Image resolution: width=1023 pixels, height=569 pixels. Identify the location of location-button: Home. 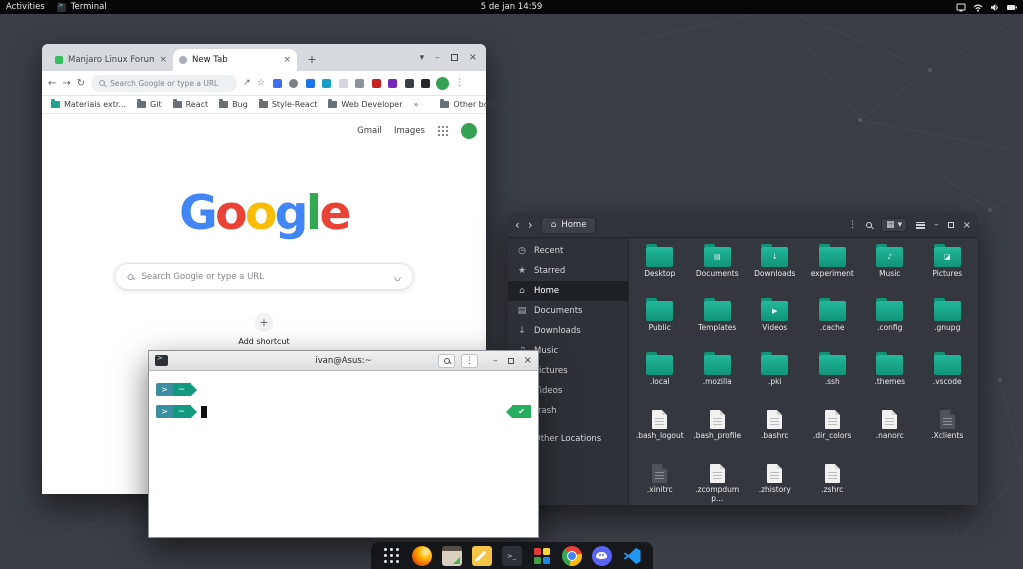
(568, 225).